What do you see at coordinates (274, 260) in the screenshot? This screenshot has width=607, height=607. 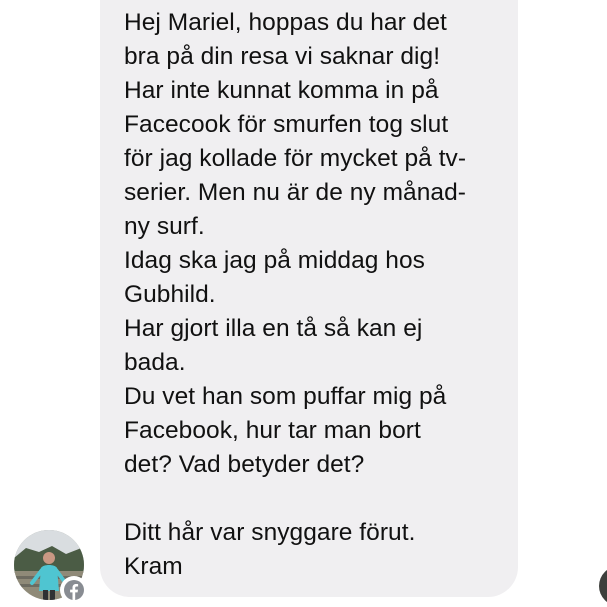 I see `message-line: Idag ska jag på middag hos` at bounding box center [274, 260].